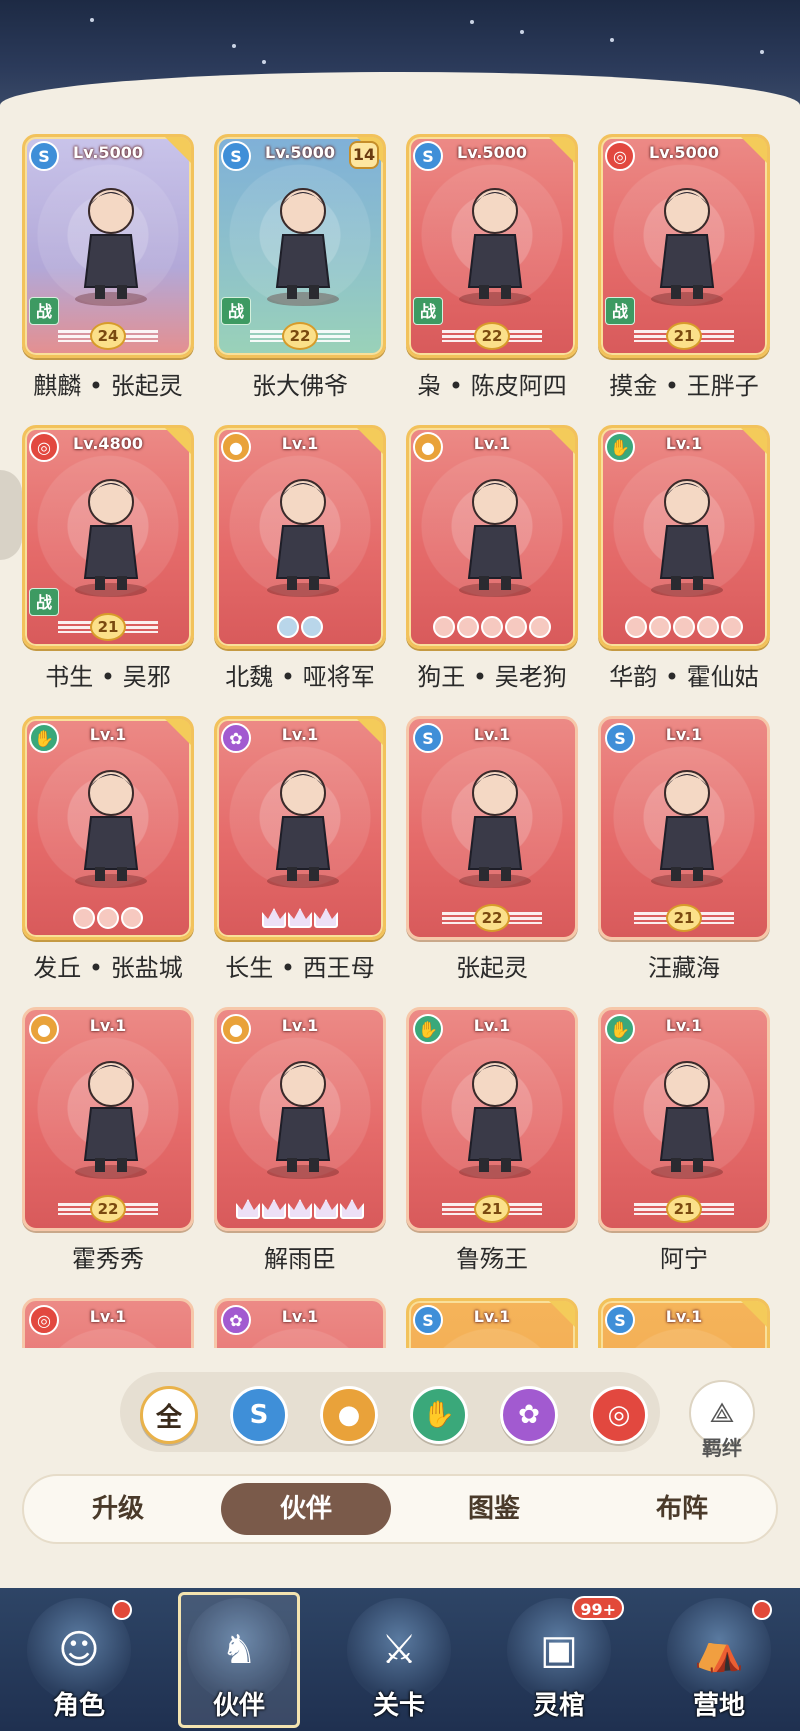 The height and width of the screenshot is (1731, 800). I want to click on star-rank-number: 24, so click(108, 336).